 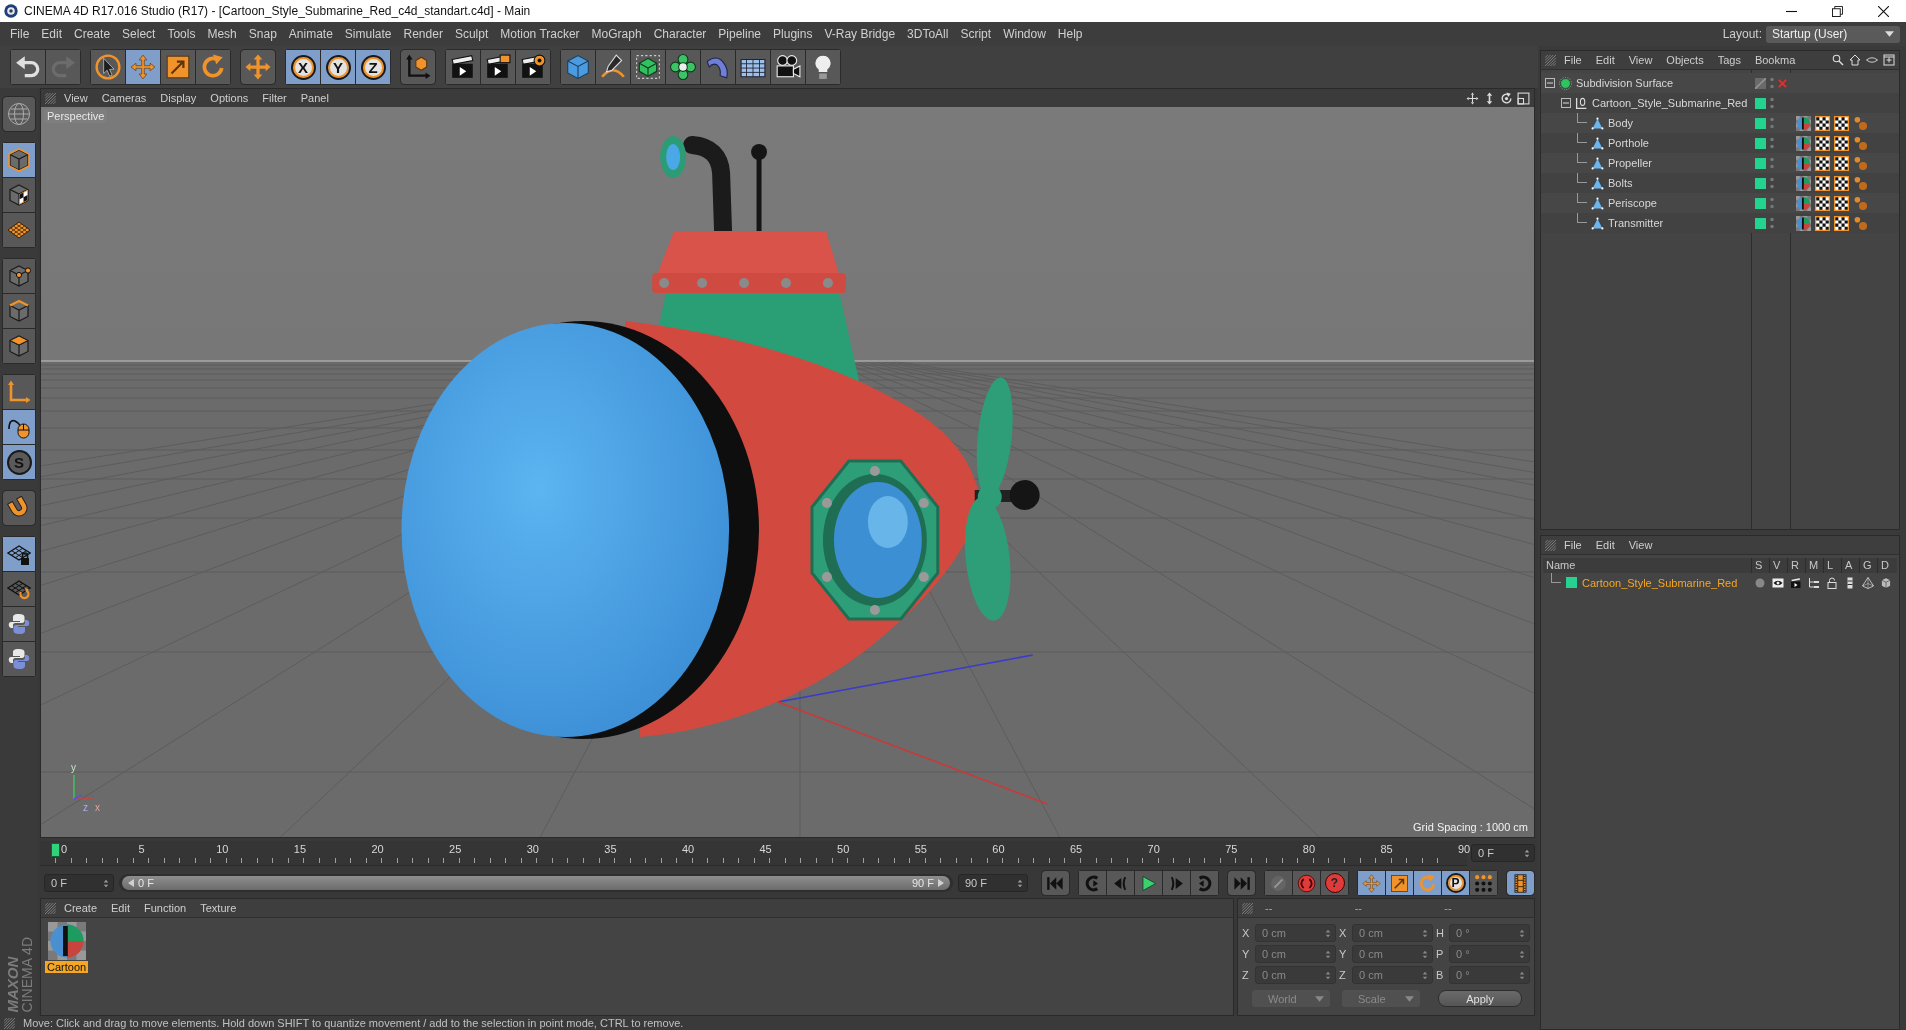 I want to click on polygons-mode-button, so click(x=19, y=346).